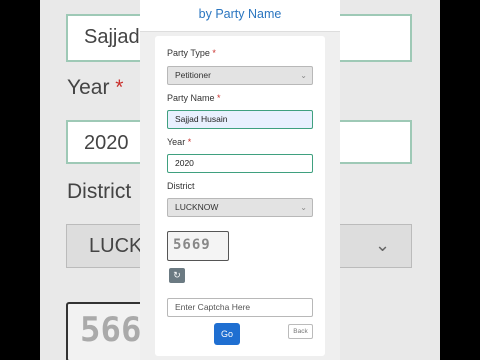 The width and height of the screenshot is (480, 360). What do you see at coordinates (110, 330) in the screenshot?
I see `bg-captcha-text: 566` at bounding box center [110, 330].